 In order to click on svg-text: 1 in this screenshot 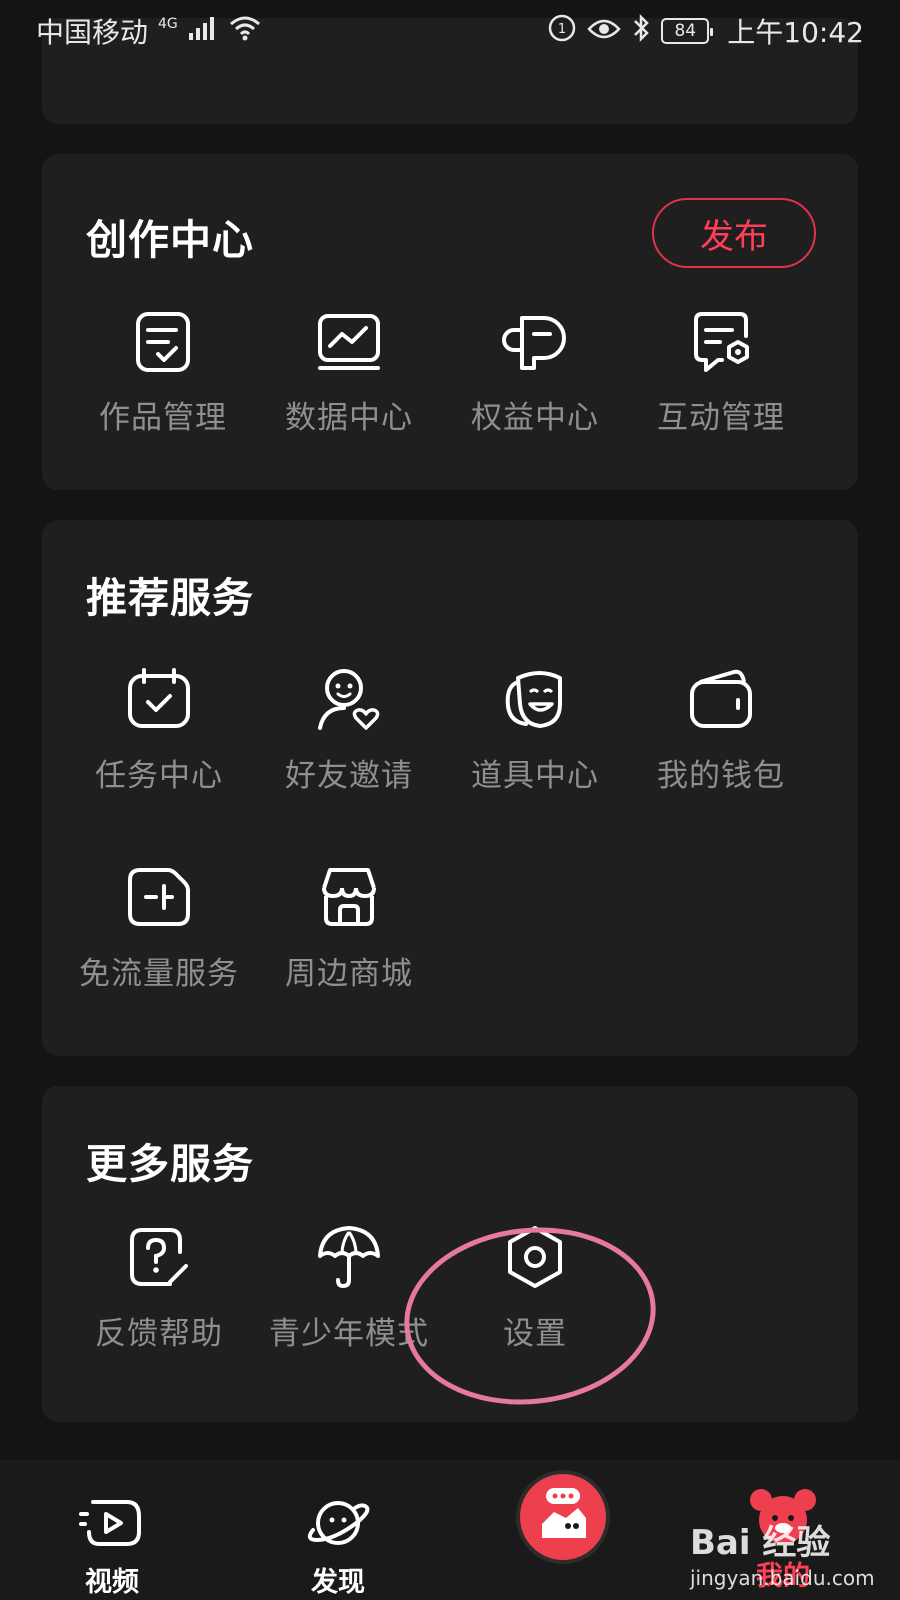, I will do `click(562, 29)`.